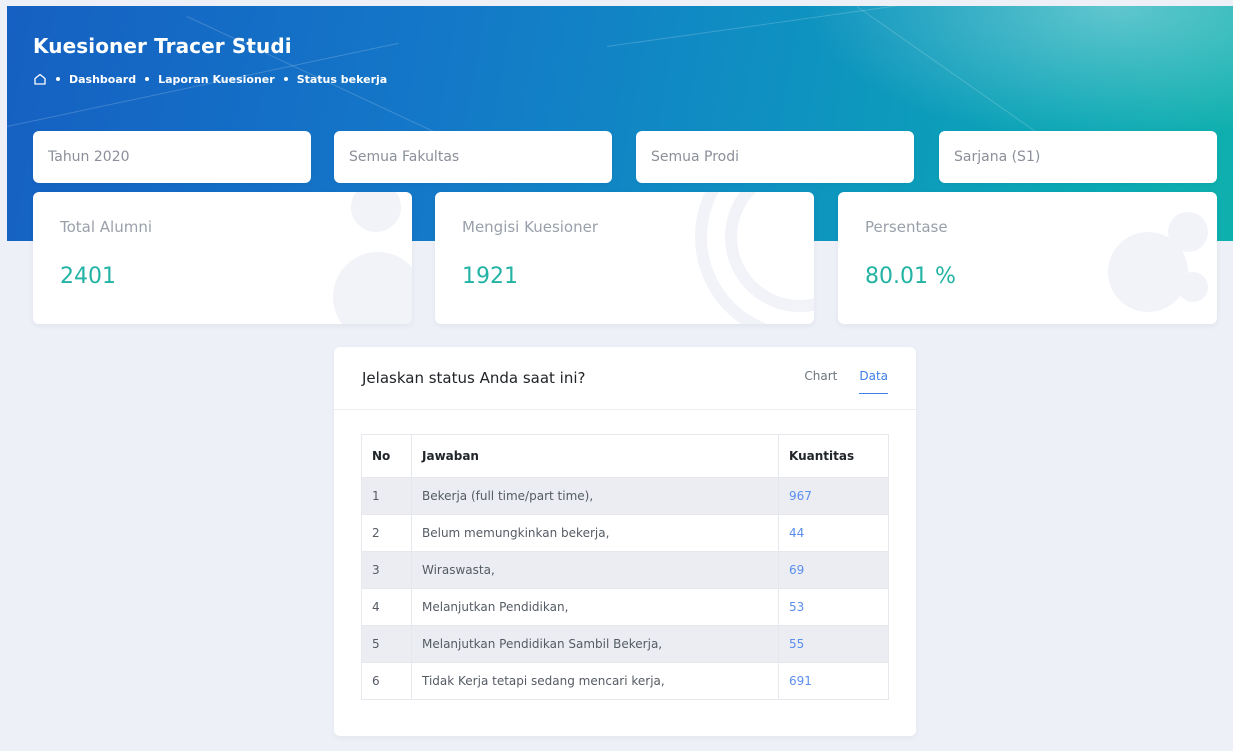 This screenshot has height=751, width=1233. I want to click on cell-no: 6, so click(386, 681).